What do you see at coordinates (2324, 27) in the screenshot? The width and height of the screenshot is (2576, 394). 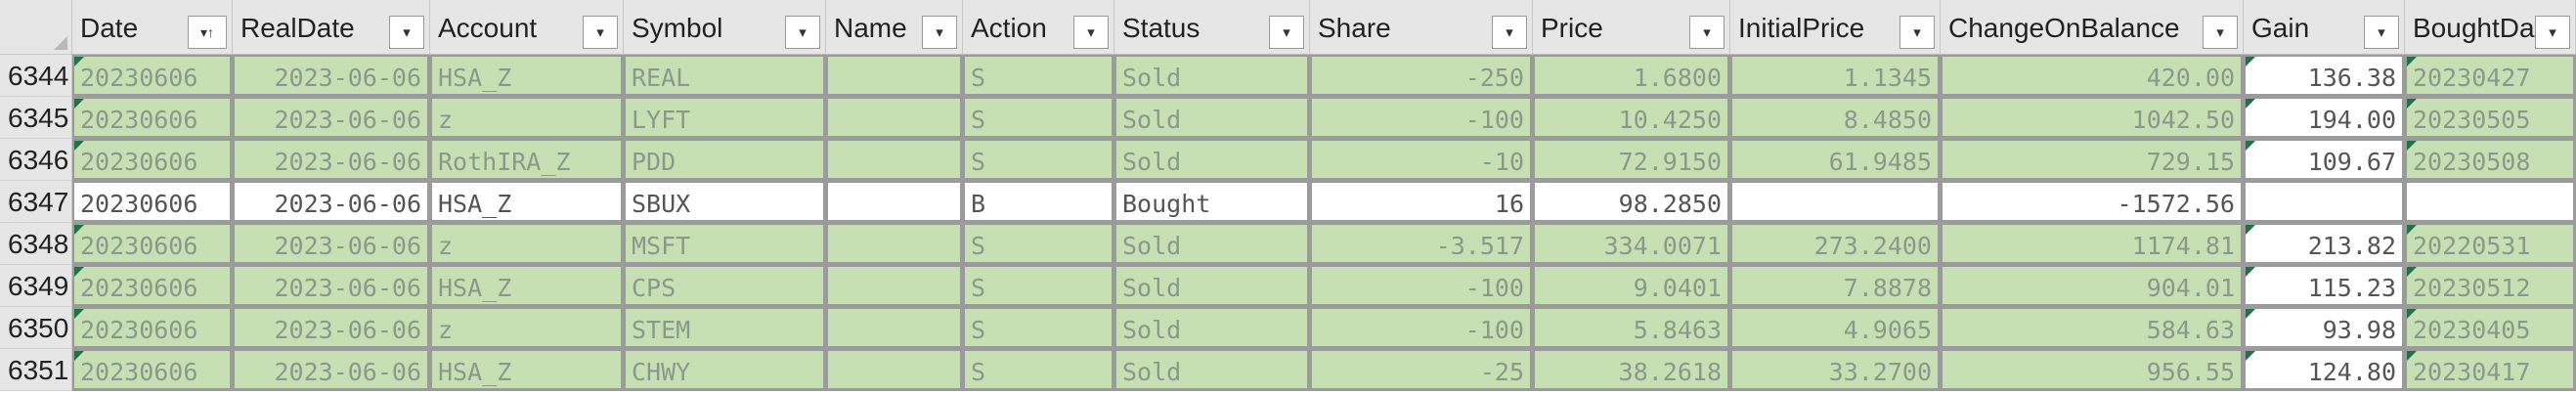 I see `column-header-gain: Gain ▾` at bounding box center [2324, 27].